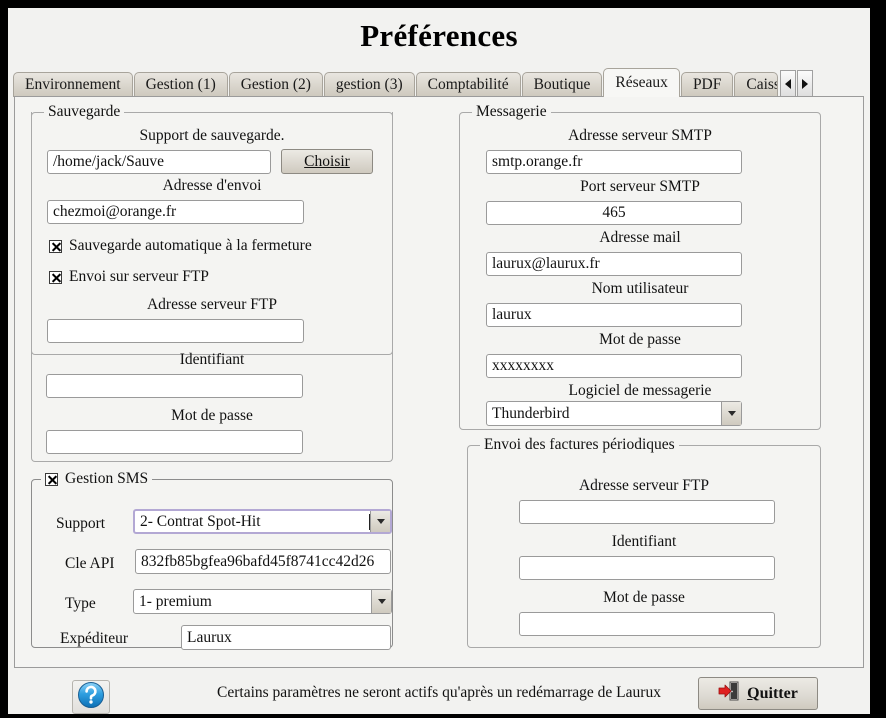 The width and height of the screenshot is (886, 718). Describe the element at coordinates (84, 112) in the screenshot. I see `group-sauvegarde-legend: Sauvegarde` at that location.